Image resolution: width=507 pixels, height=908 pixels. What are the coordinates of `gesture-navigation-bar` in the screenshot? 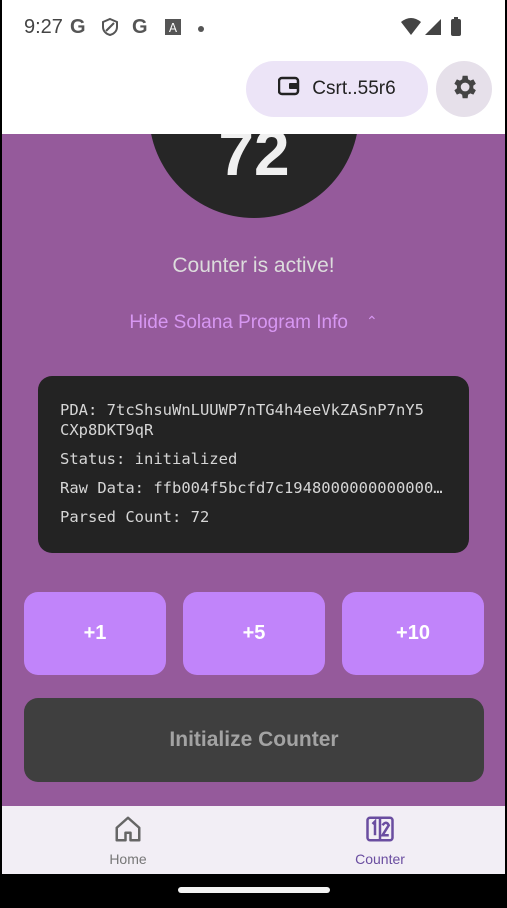 It's located at (253, 891).